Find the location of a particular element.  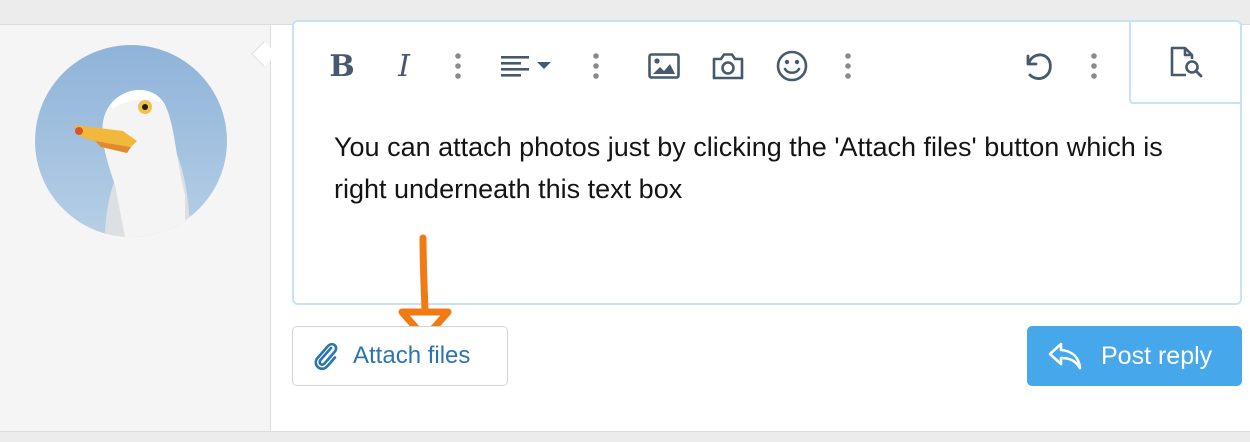

undo-icon is located at coordinates (1039, 66).